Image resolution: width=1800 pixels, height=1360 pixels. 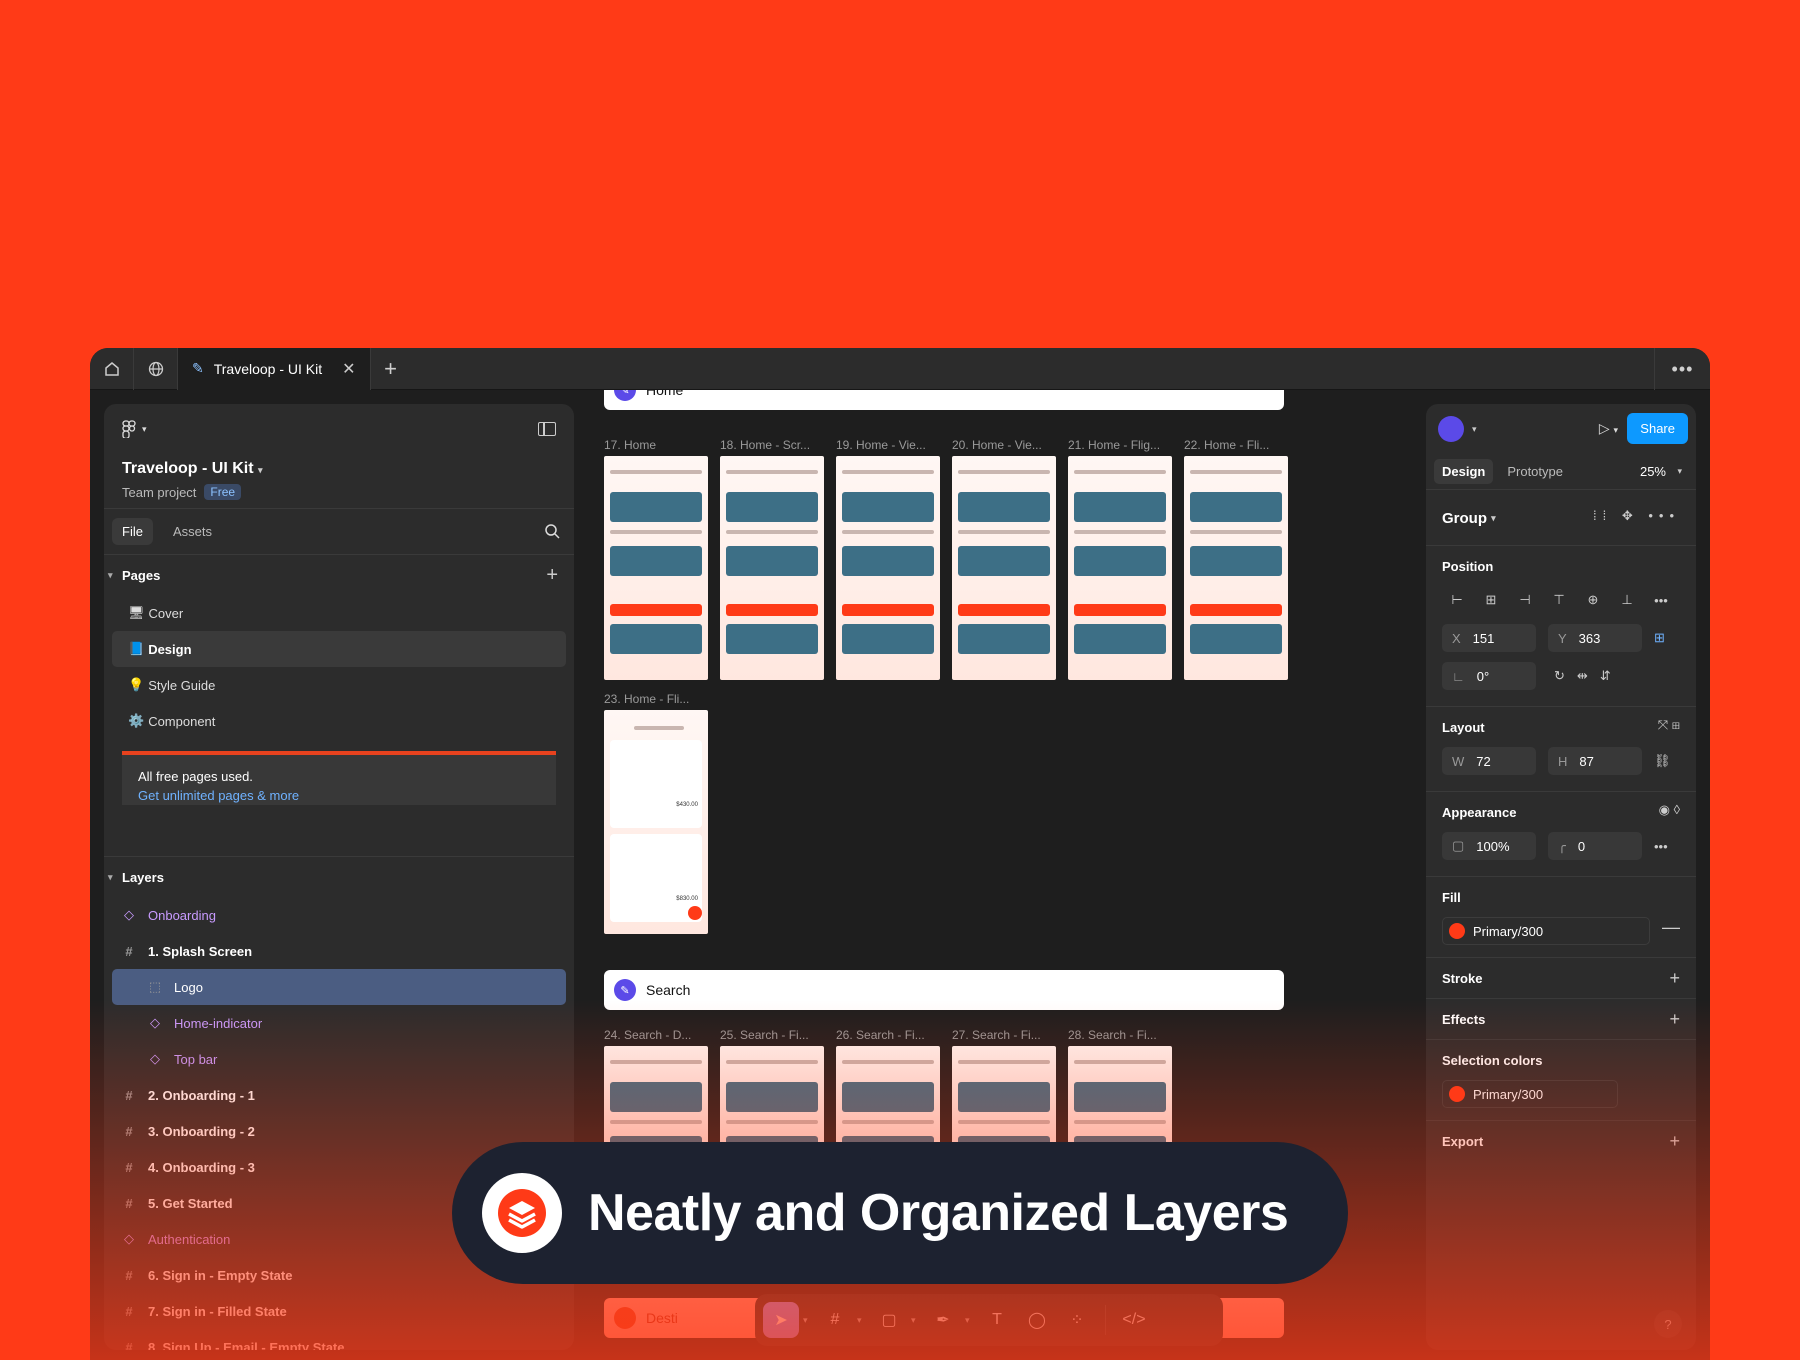 What do you see at coordinates (1605, 676) in the screenshot?
I see `flip-vertical-icon: ⇵` at bounding box center [1605, 676].